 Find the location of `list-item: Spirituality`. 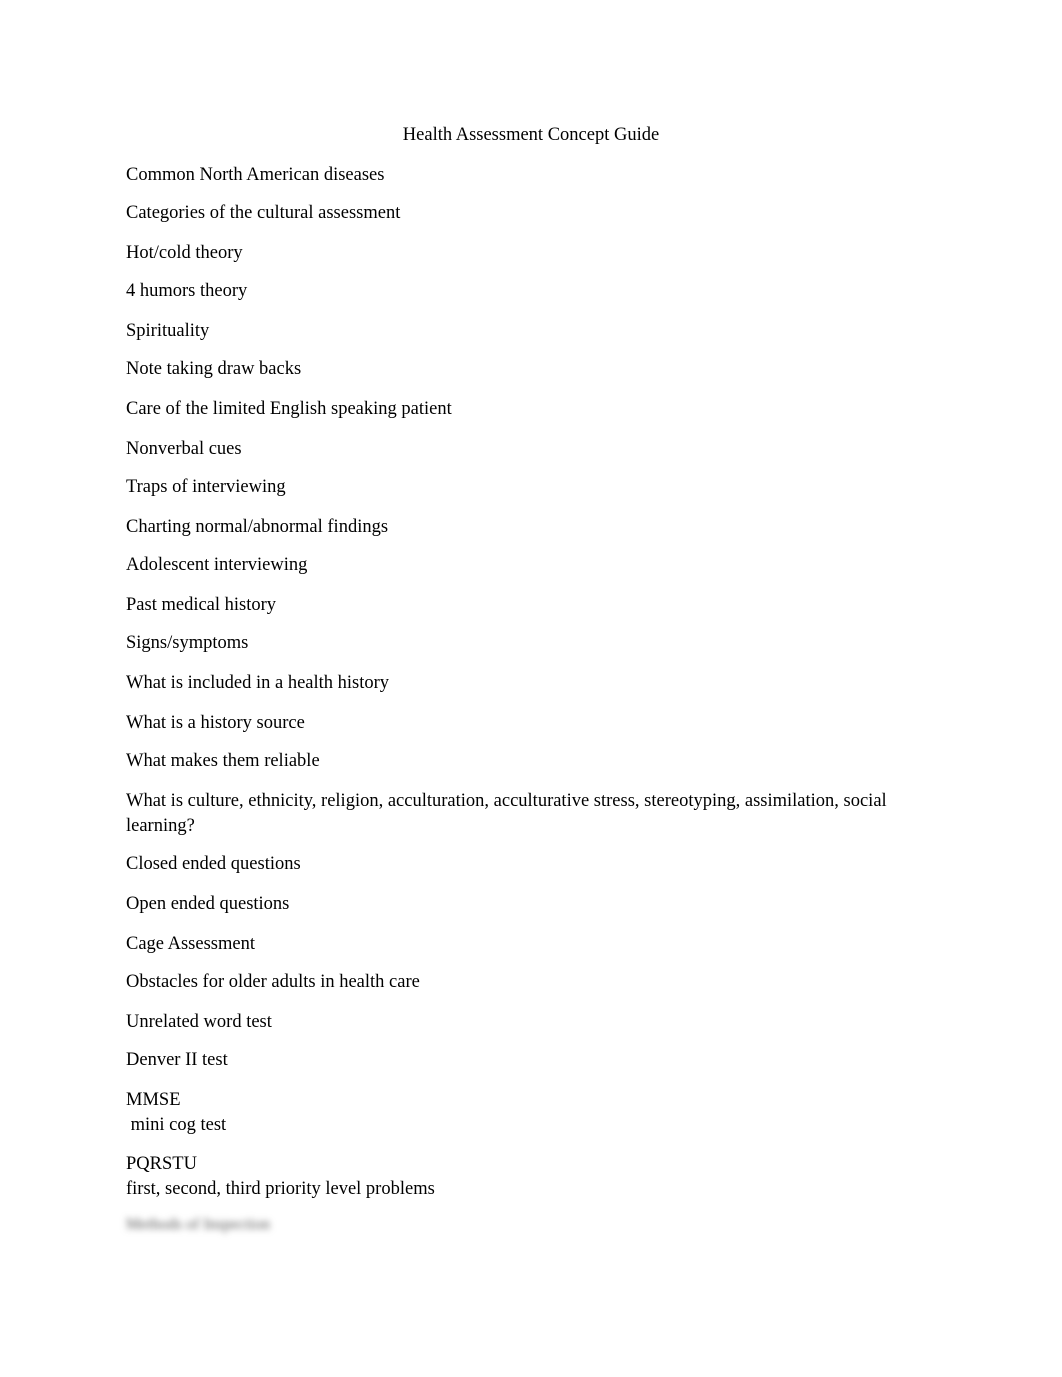

list-item: Spirituality is located at coordinates (168, 331).